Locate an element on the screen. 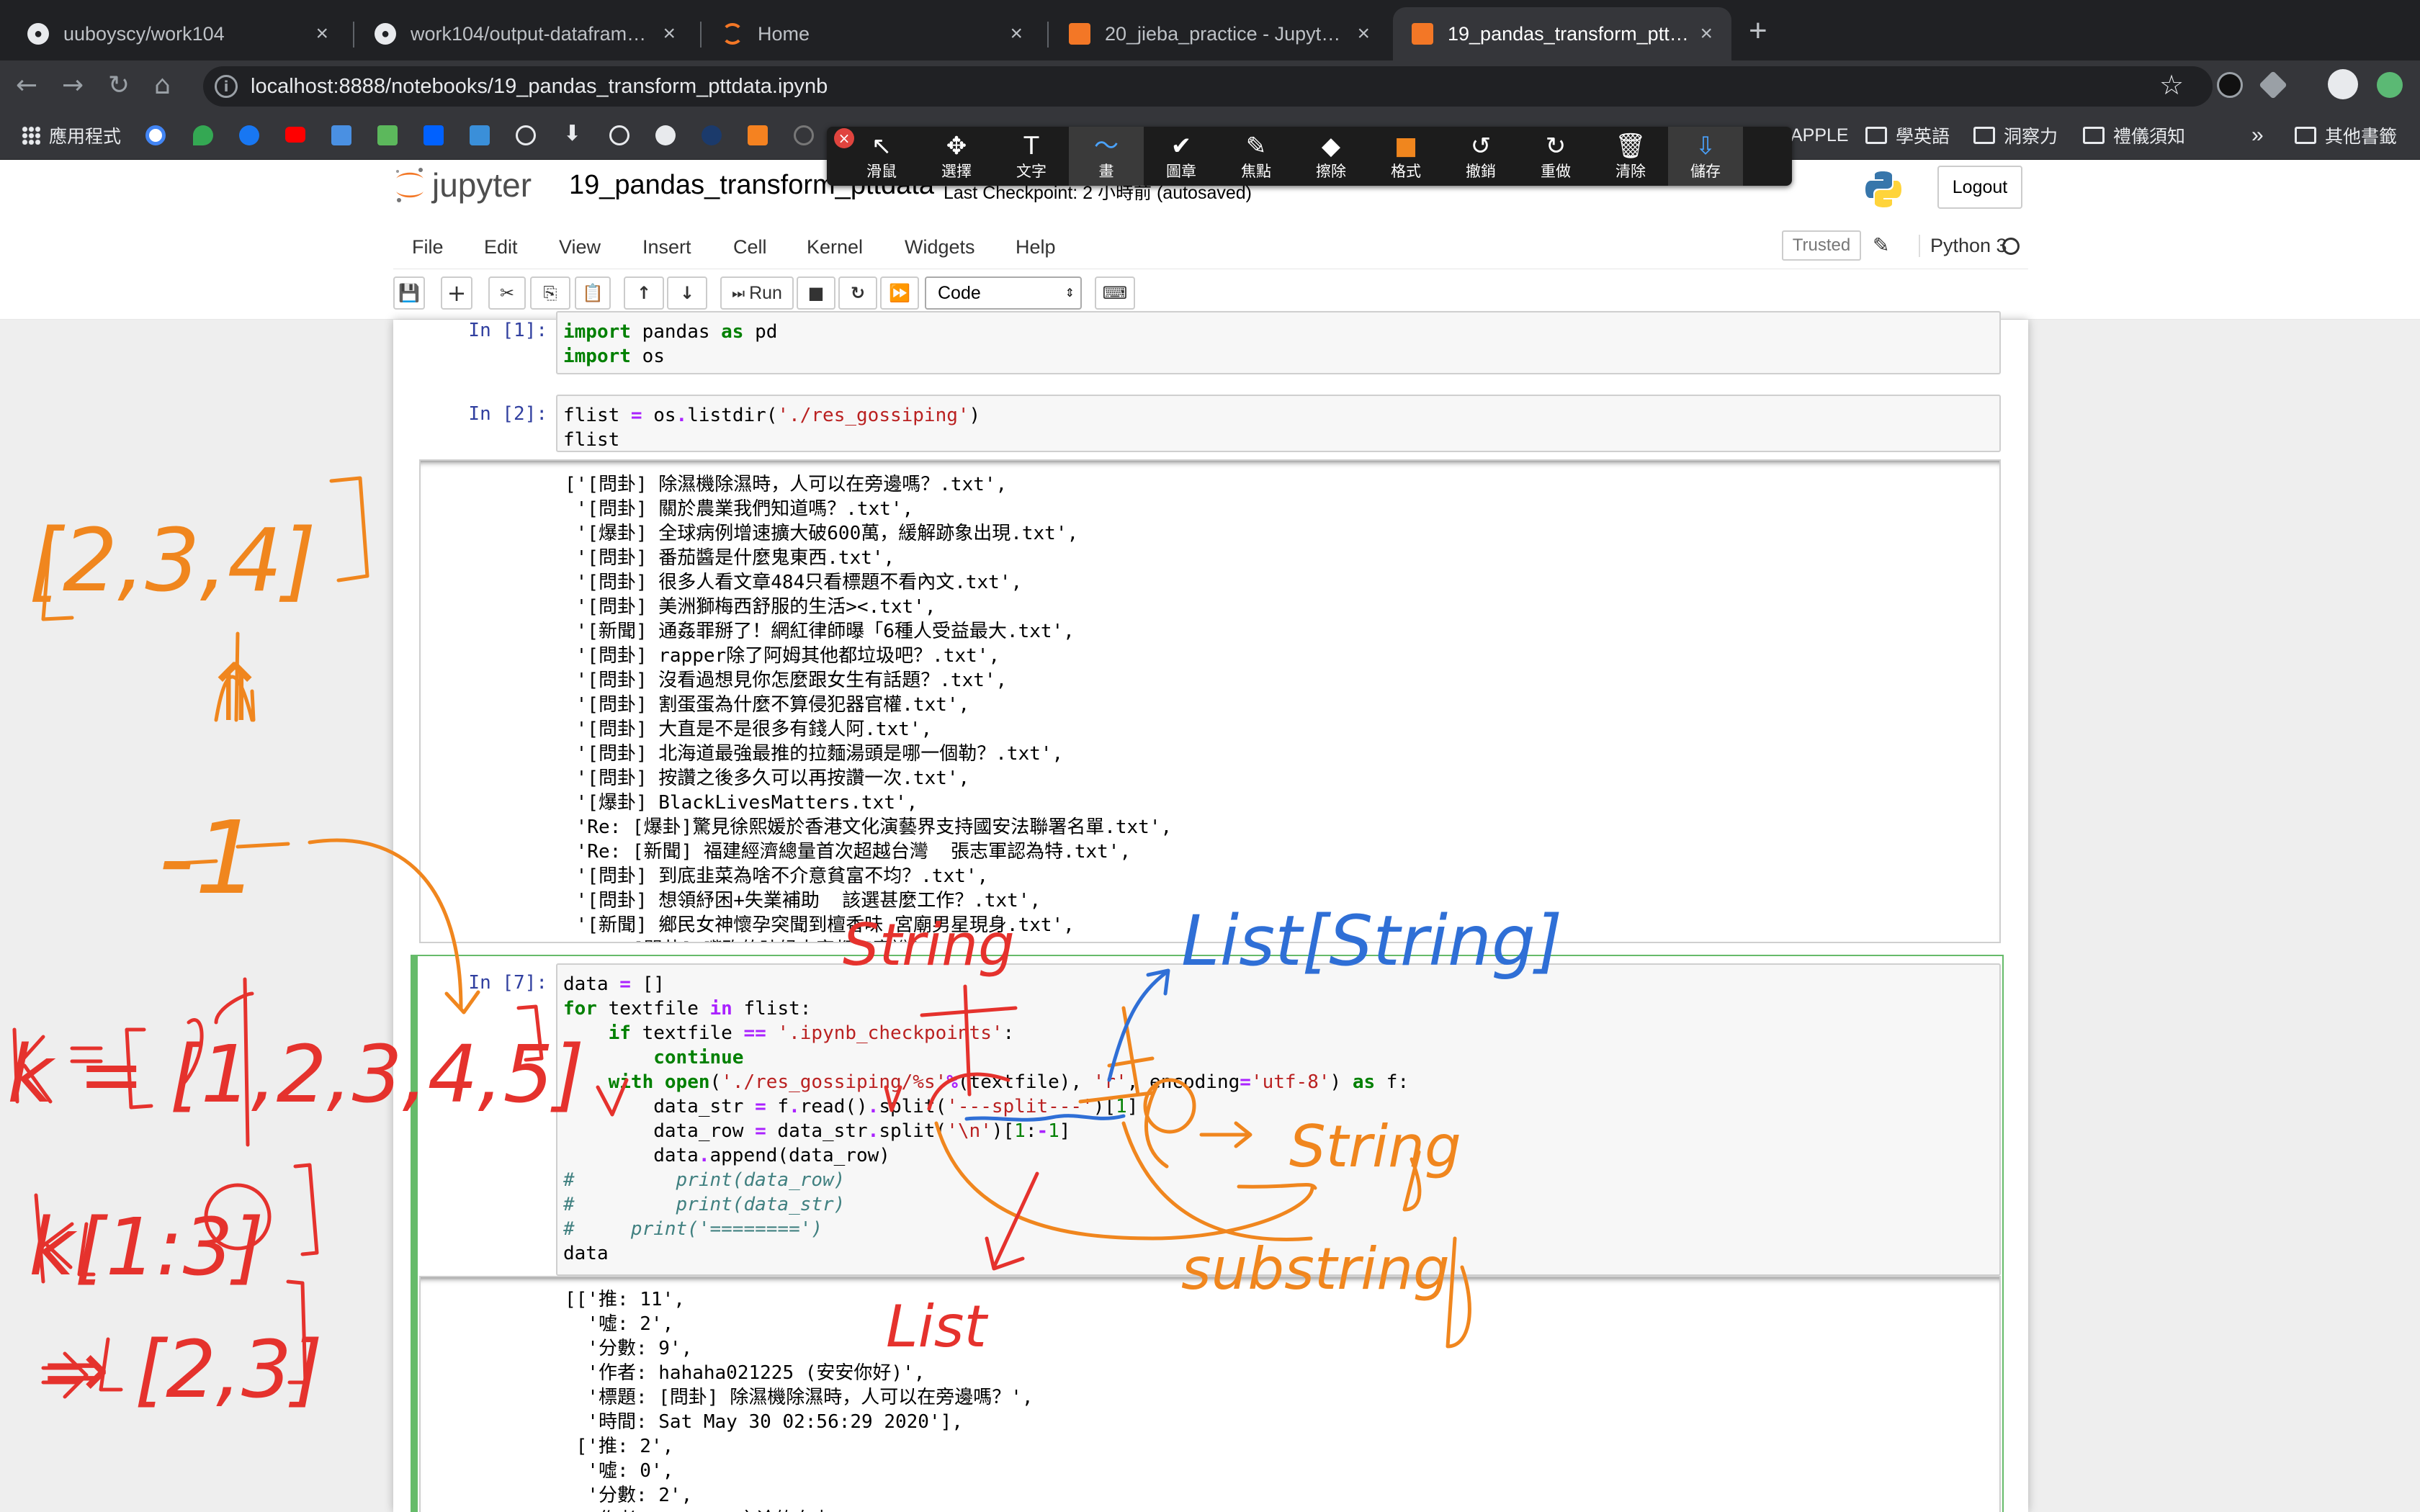 The height and width of the screenshot is (1512, 2420). browser-tab-home: Home × is located at coordinates (872, 33).